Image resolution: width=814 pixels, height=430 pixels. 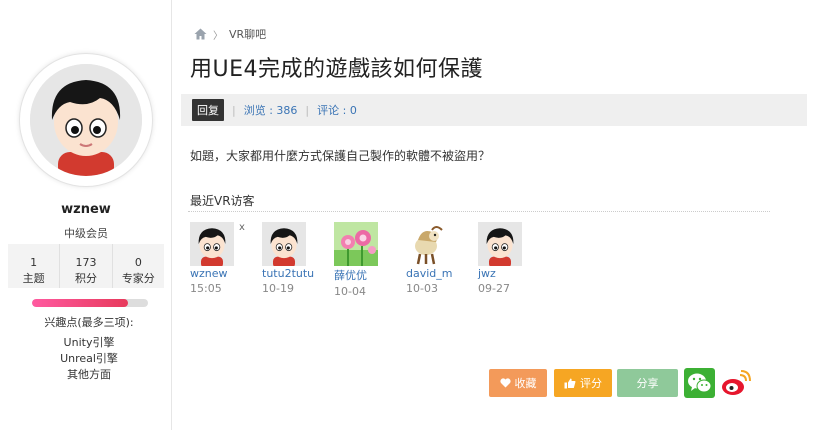 I want to click on wechat-icon, so click(x=700, y=383).